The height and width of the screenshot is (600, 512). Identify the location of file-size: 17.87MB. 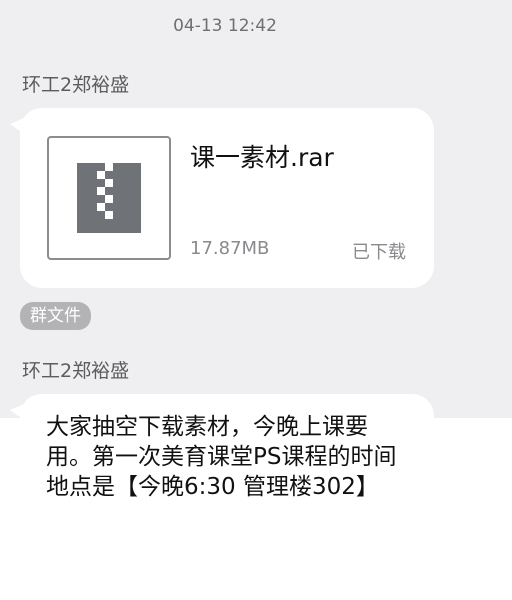
(230, 248).